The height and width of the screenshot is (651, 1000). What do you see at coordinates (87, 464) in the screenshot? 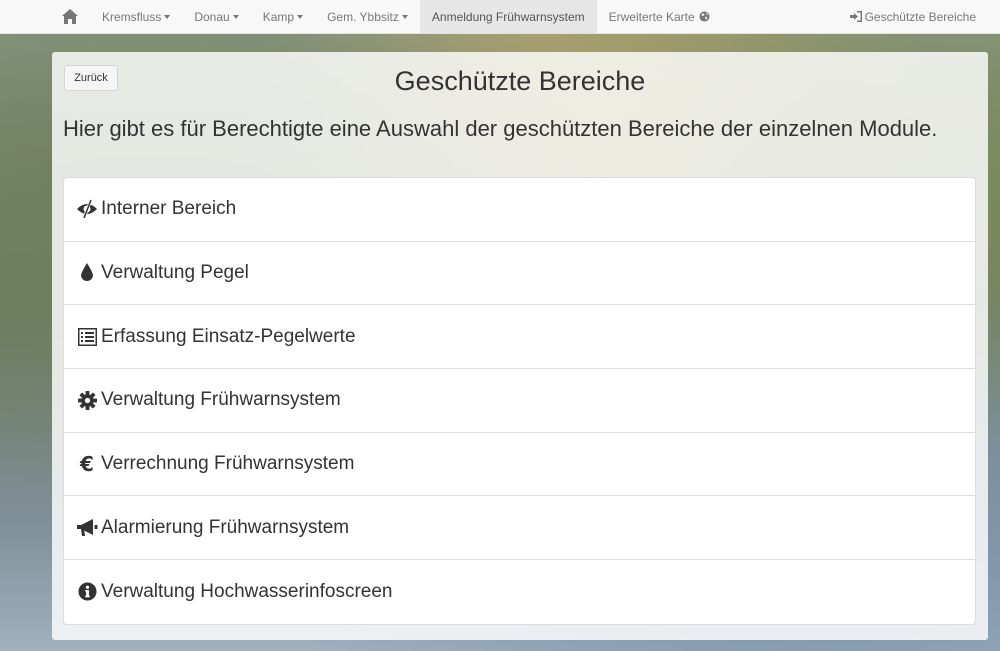
I see `euro-icon: €` at bounding box center [87, 464].